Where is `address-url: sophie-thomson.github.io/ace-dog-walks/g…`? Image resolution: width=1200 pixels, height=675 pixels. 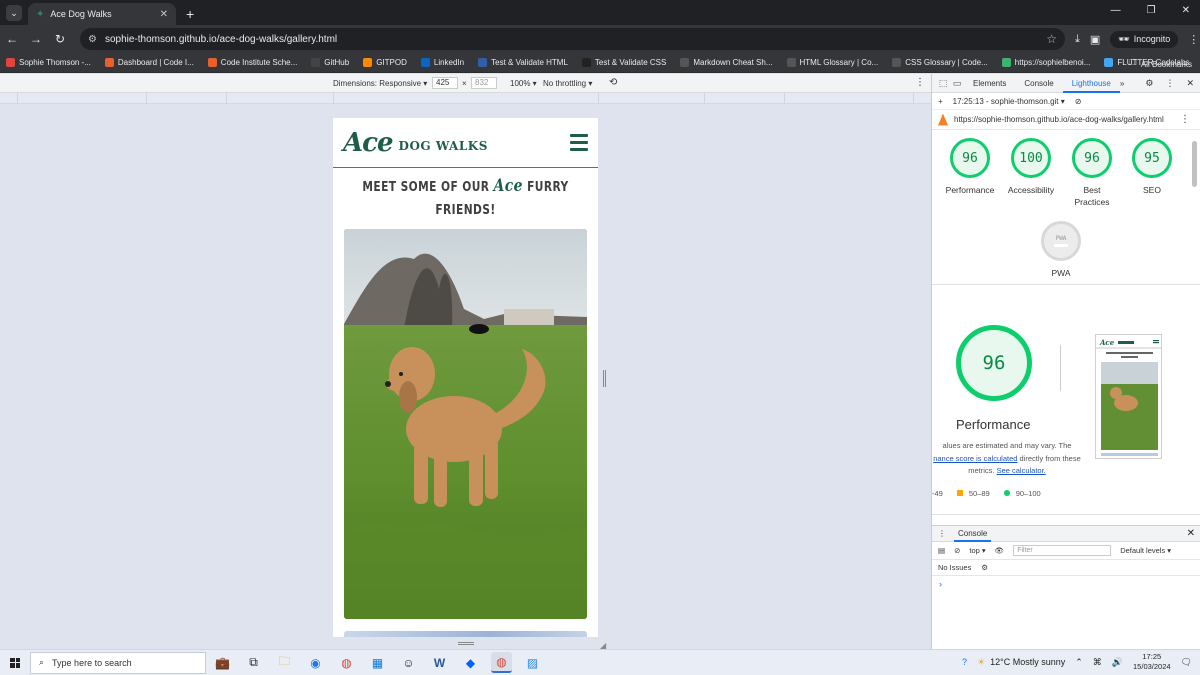 address-url: sophie-thomson.github.io/ace-dog-walks/g… is located at coordinates (571, 39).